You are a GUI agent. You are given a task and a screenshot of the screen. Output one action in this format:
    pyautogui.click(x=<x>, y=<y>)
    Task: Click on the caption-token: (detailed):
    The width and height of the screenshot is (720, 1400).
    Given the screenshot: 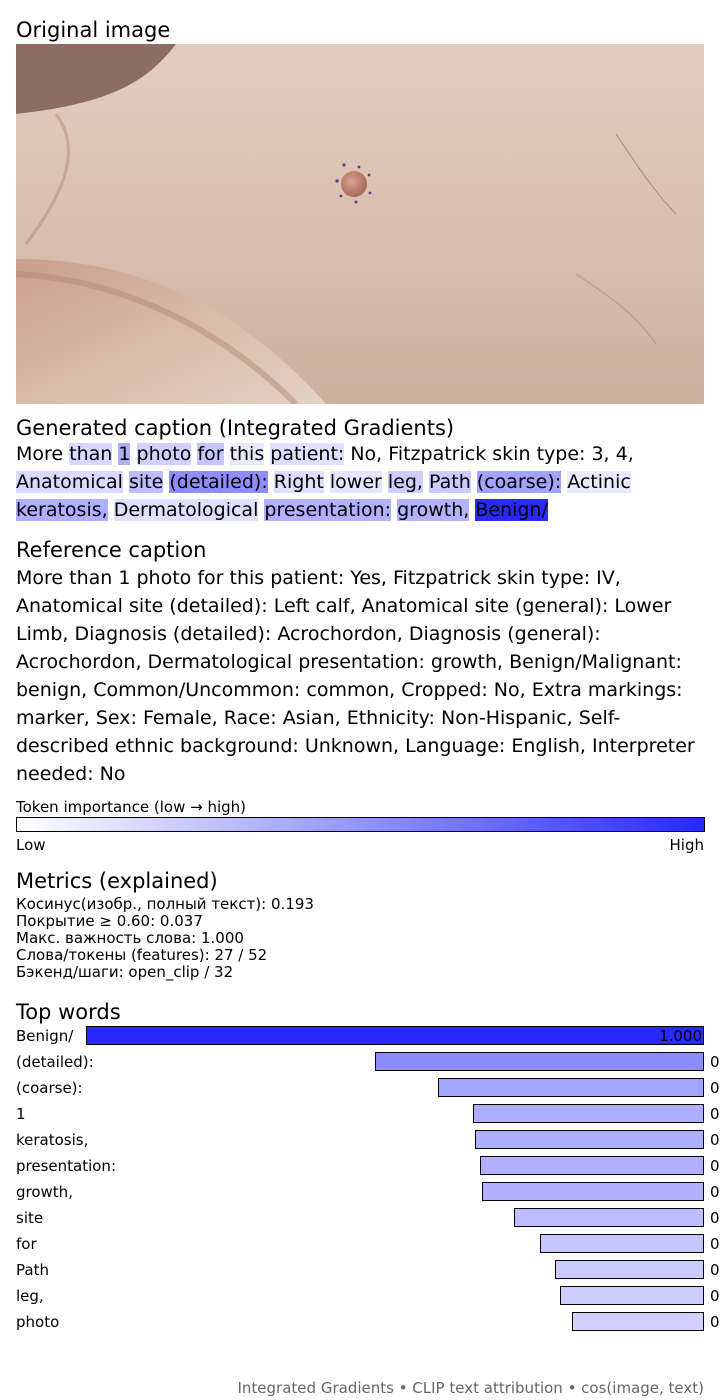 What is the action you would take?
    pyautogui.click(x=218, y=482)
    